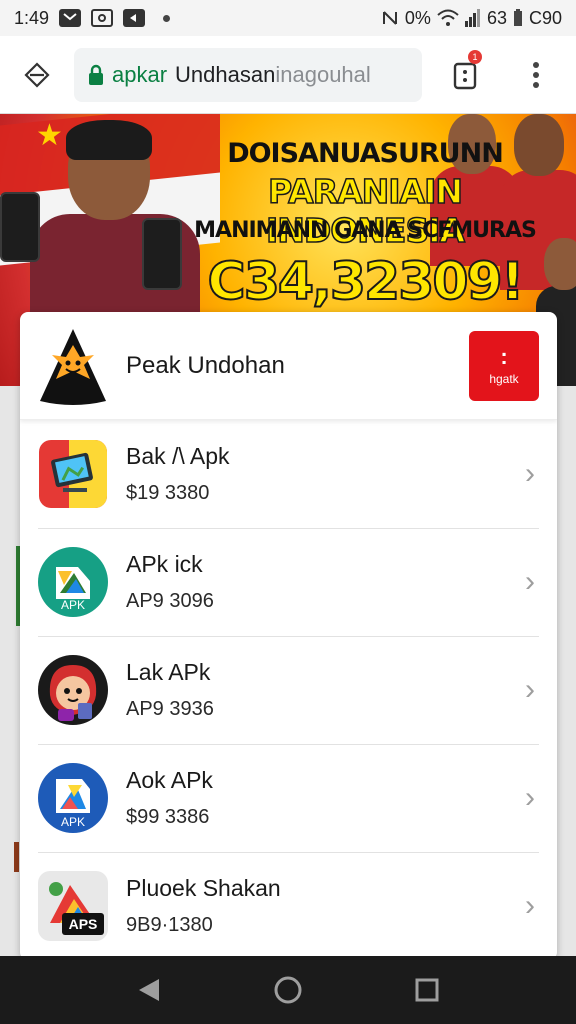  What do you see at coordinates (288, 798) in the screenshot?
I see `app-list-item: APK Aok APk $99 3386 ›` at bounding box center [288, 798].